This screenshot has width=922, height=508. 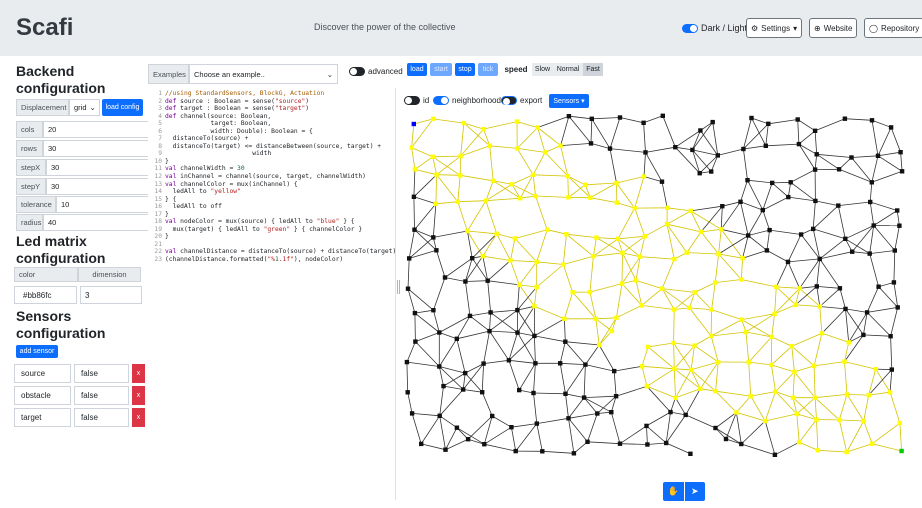 I want to click on sensor-value-input: false, so click(x=101, y=417).